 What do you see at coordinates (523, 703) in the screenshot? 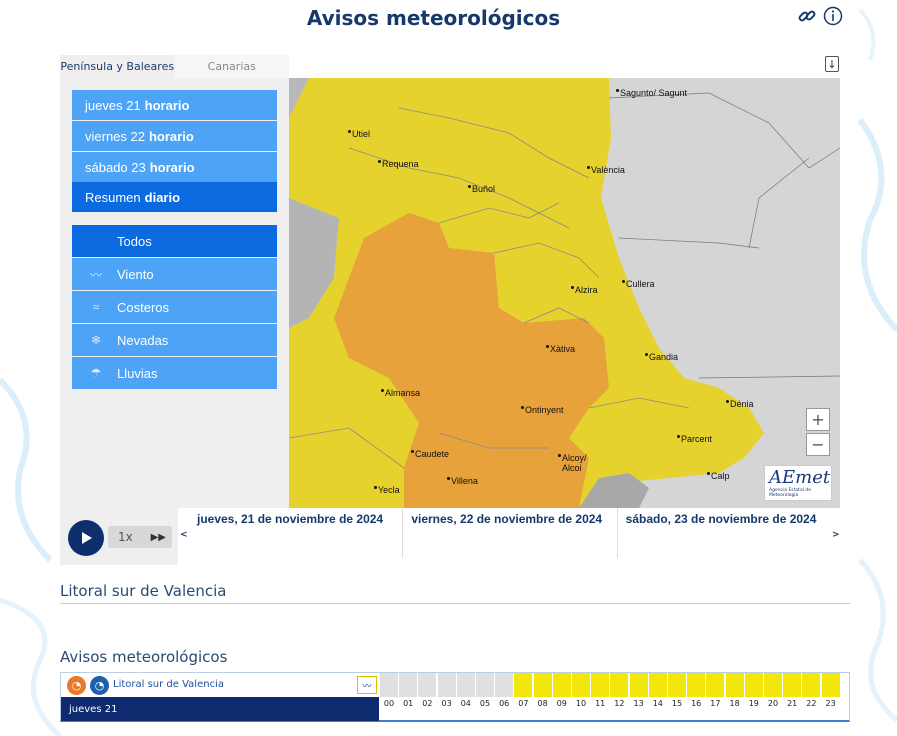
I see `hour-label: 07` at bounding box center [523, 703].